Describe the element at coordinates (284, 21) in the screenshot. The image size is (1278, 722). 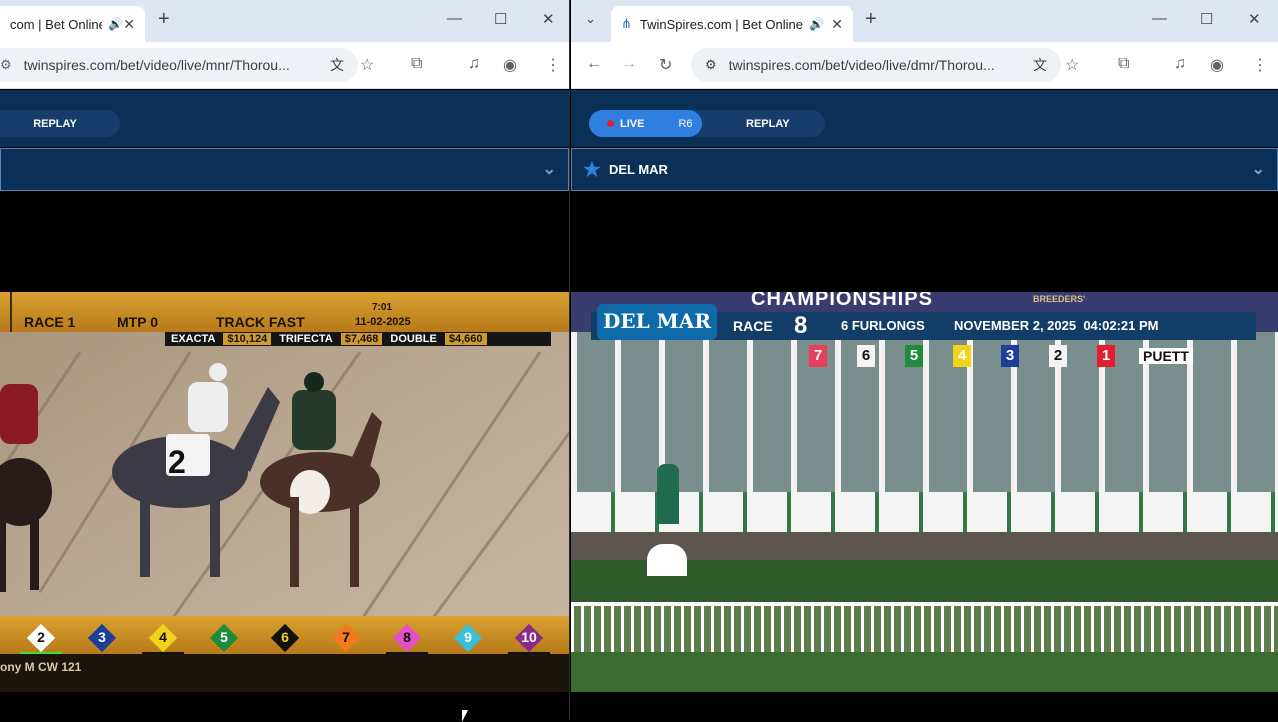
I see `tab-strip: com | Bet Online 🔊 ✕ + — ☐ ✕` at that location.